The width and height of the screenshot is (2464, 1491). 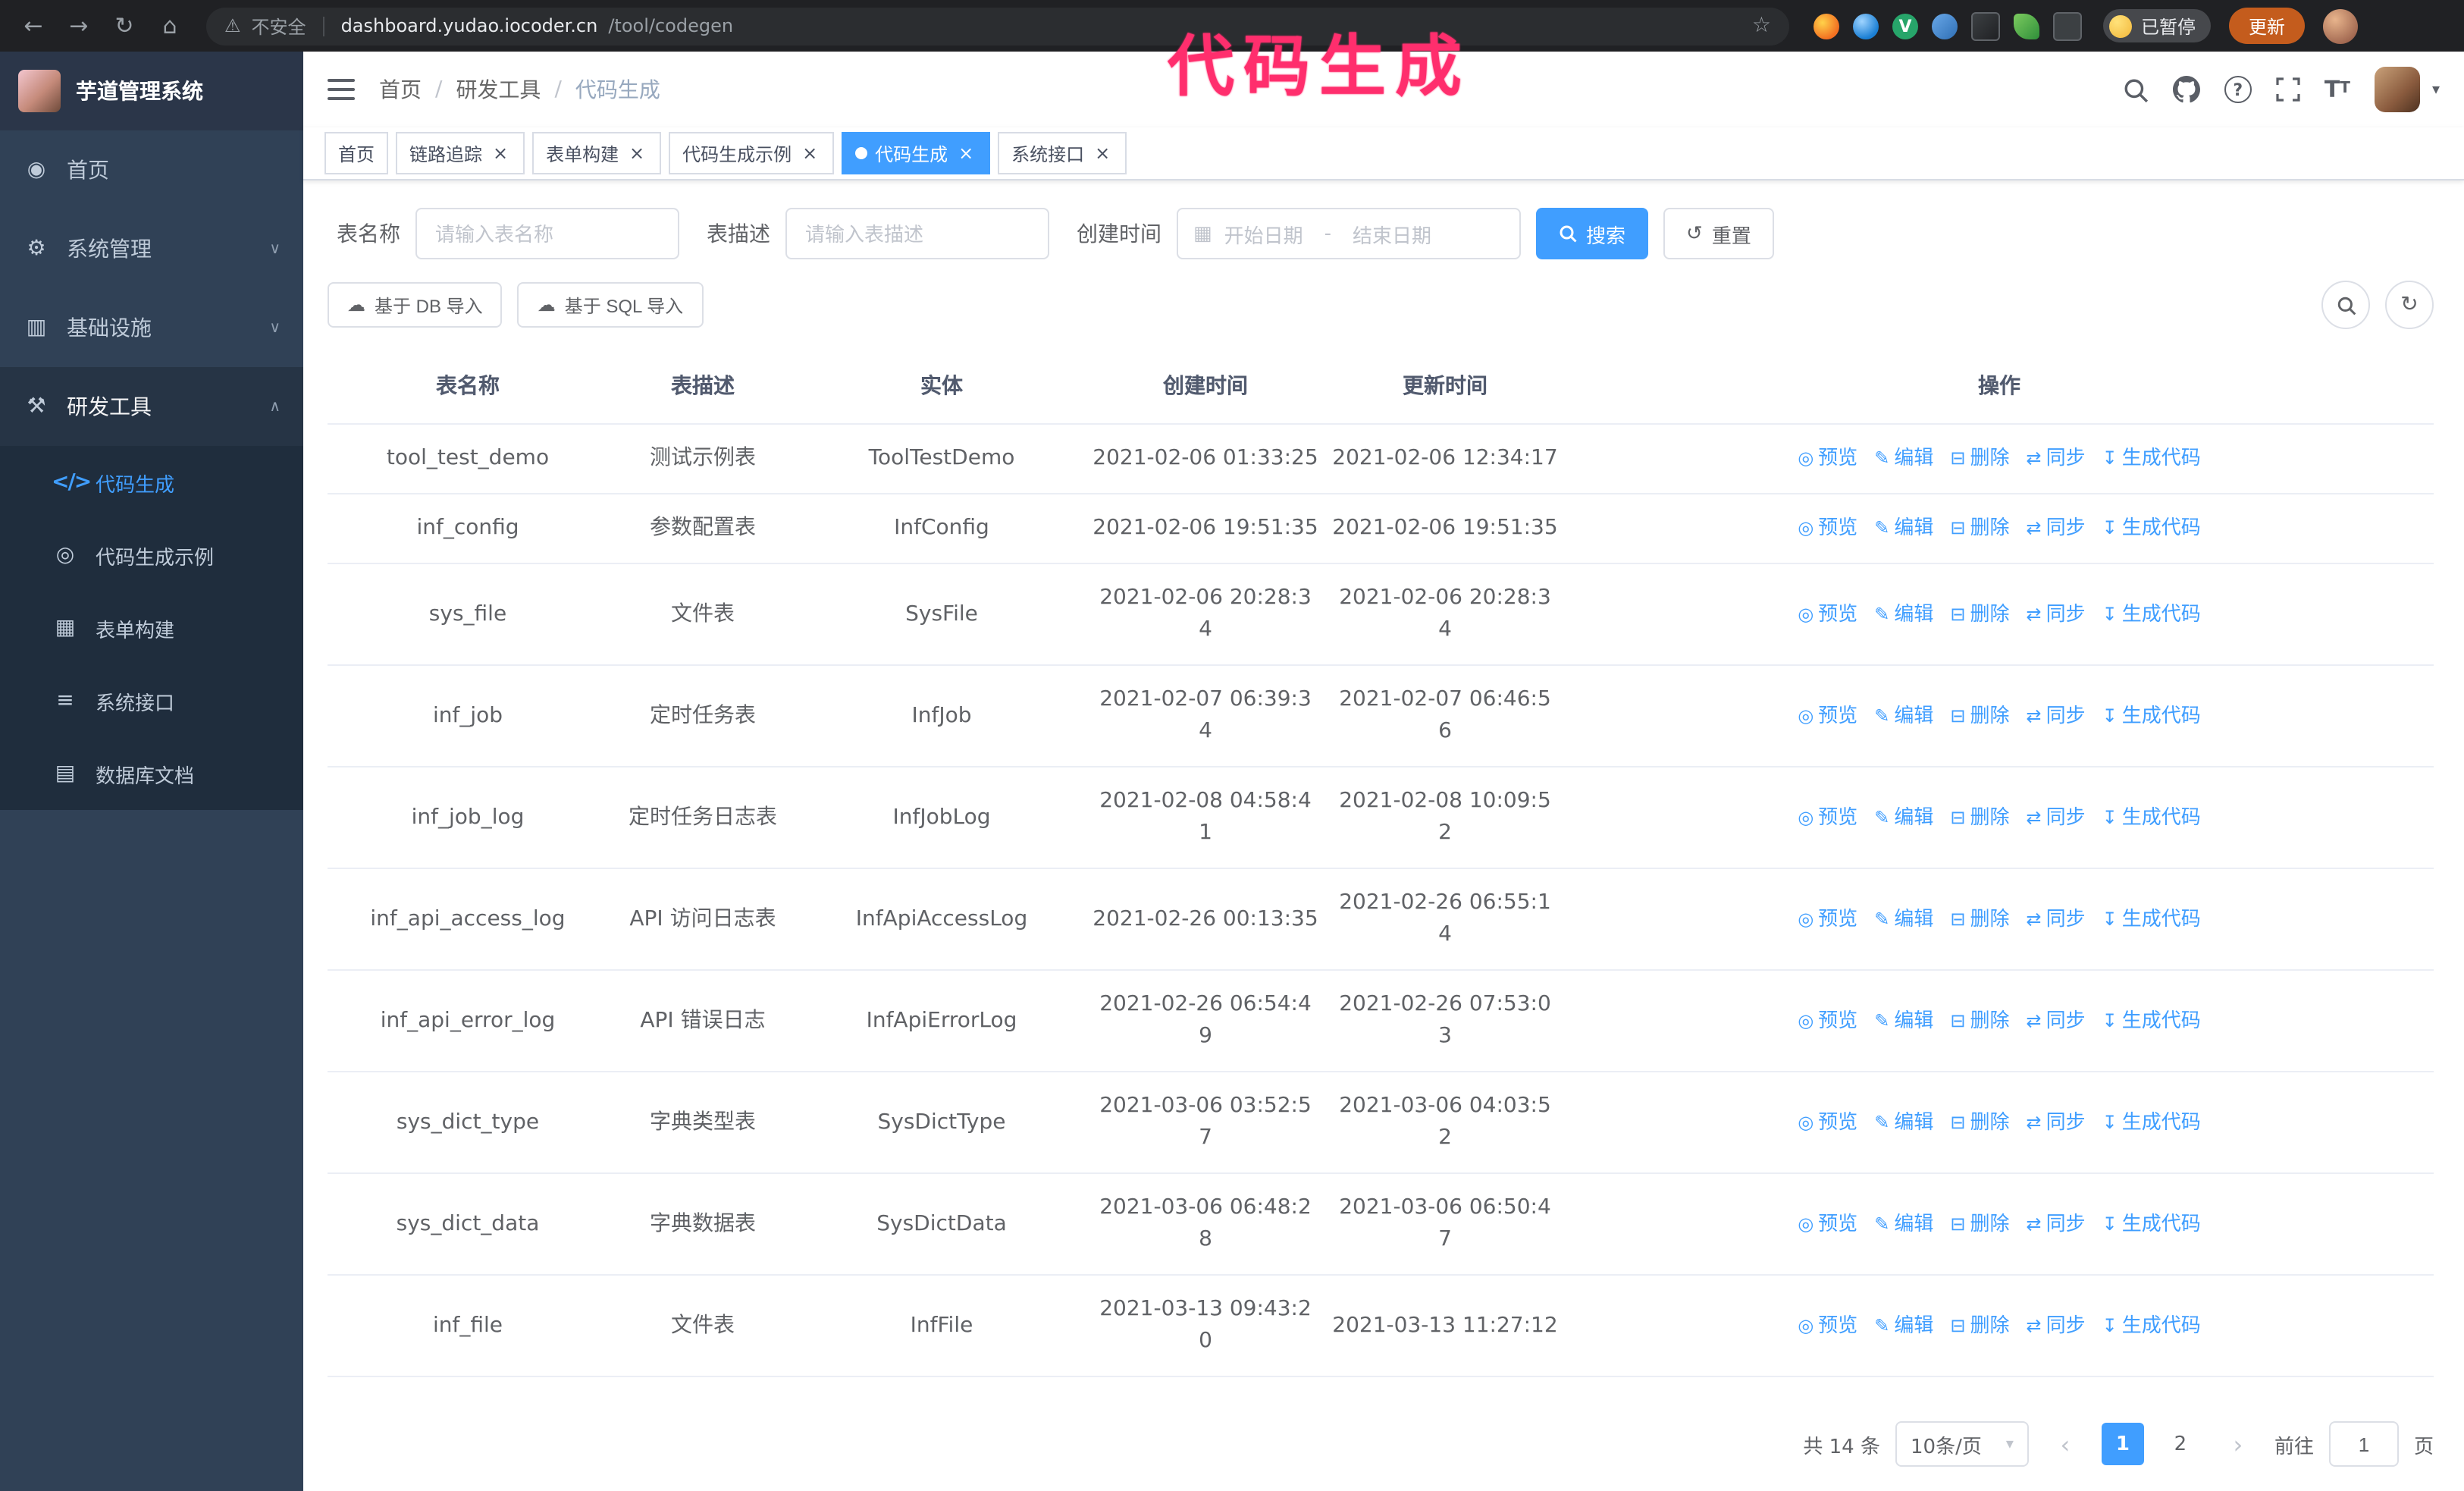 I want to click on sidebar-subitem-form-builder: ▦ 表单构建, so click(x=151, y=628).